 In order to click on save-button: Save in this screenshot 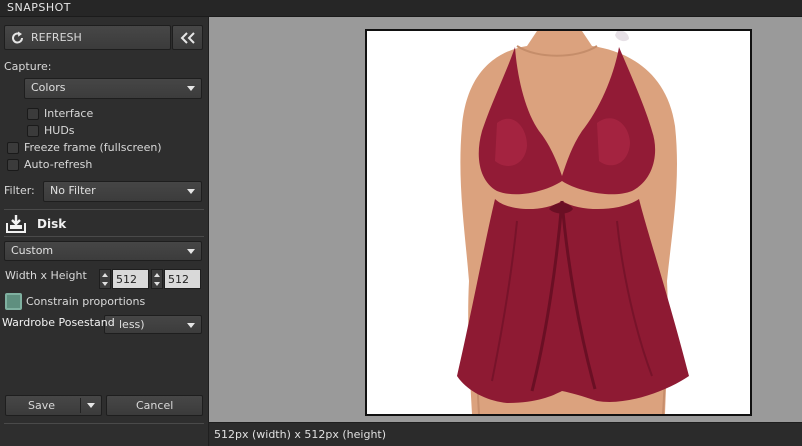, I will do `click(53, 405)`.